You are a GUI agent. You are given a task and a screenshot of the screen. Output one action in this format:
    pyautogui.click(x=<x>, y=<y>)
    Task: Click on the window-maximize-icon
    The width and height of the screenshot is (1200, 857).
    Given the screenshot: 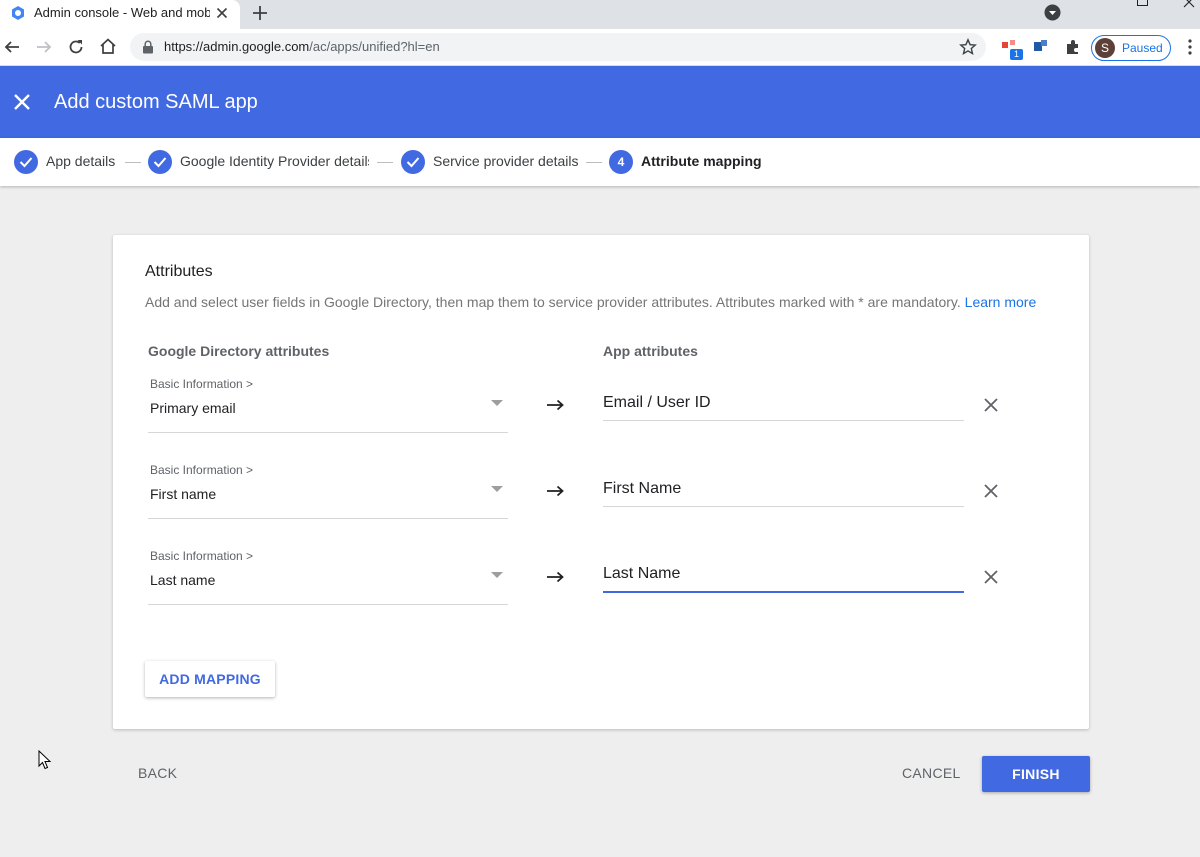 What is the action you would take?
    pyautogui.click(x=1142, y=3)
    